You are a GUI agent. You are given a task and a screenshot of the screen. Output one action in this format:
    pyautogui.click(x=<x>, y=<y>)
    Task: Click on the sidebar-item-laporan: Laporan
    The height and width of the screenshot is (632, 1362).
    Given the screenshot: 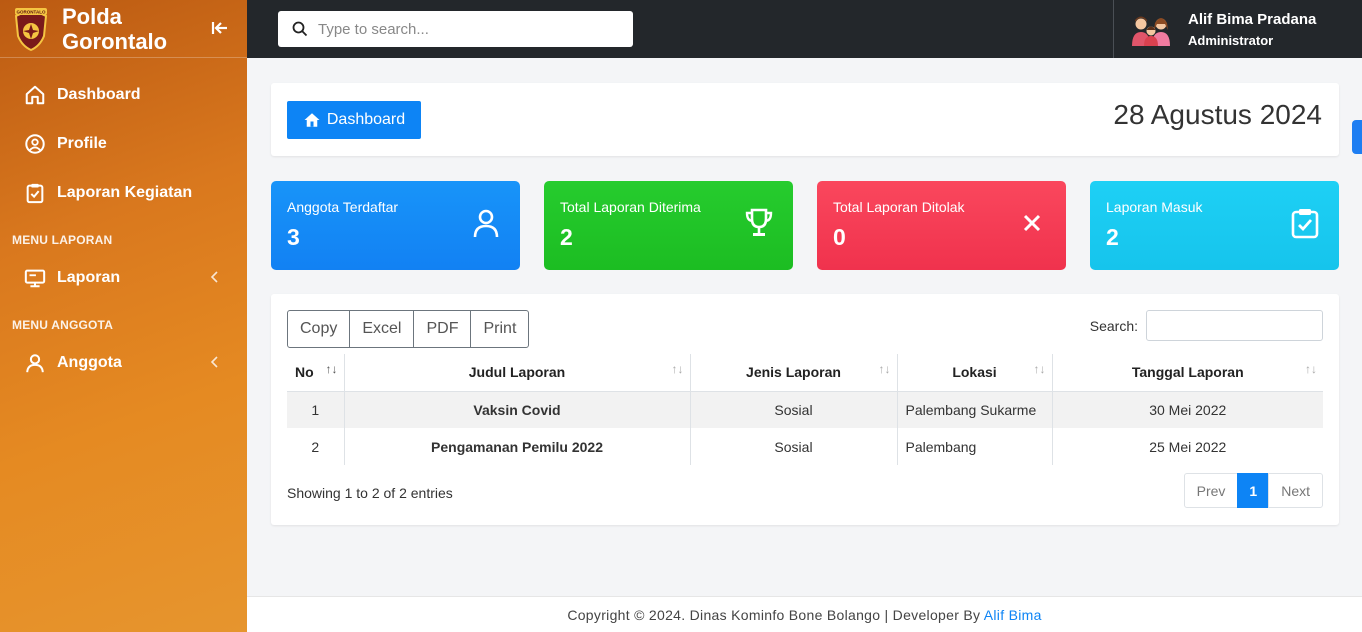 What is the action you would take?
    pyautogui.click(x=123, y=277)
    